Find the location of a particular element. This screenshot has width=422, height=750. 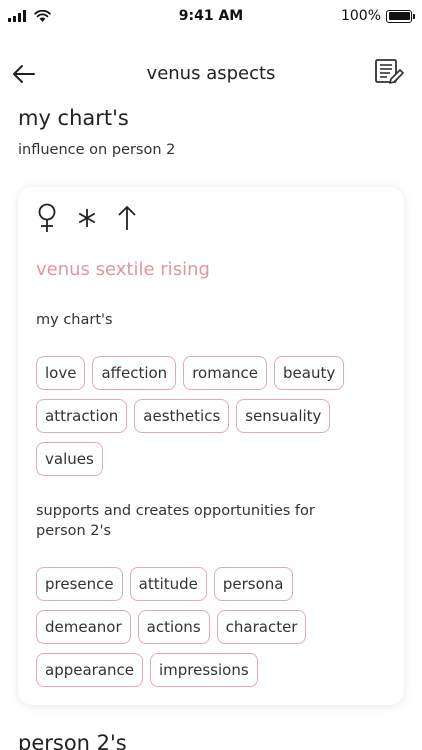

tag-presence: presence is located at coordinates (79, 584).